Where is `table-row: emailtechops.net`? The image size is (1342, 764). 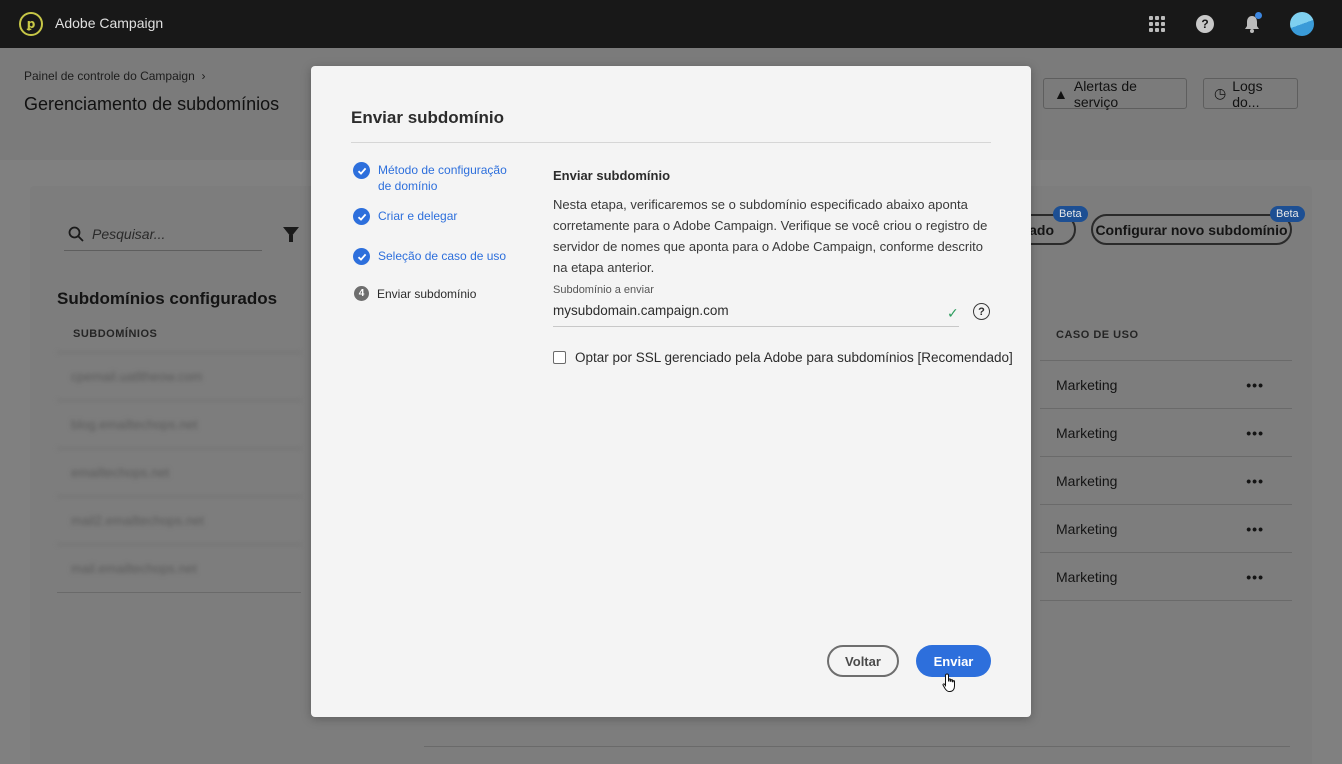 table-row: emailtechops.net is located at coordinates (179, 472).